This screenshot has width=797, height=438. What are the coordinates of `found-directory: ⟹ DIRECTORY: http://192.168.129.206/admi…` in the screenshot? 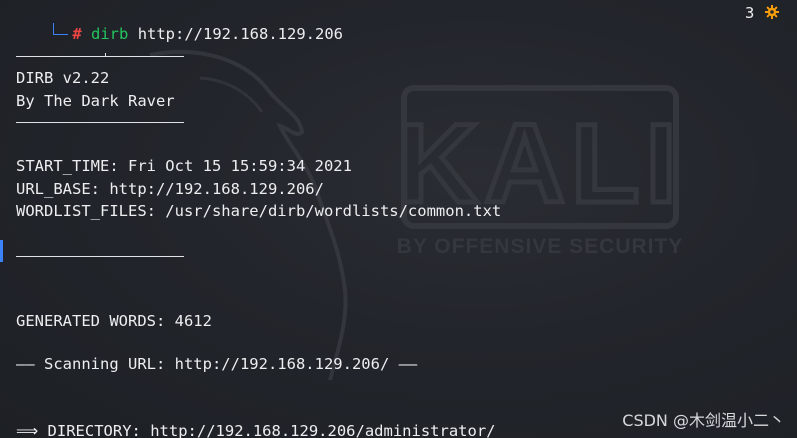 It's located at (256, 430).